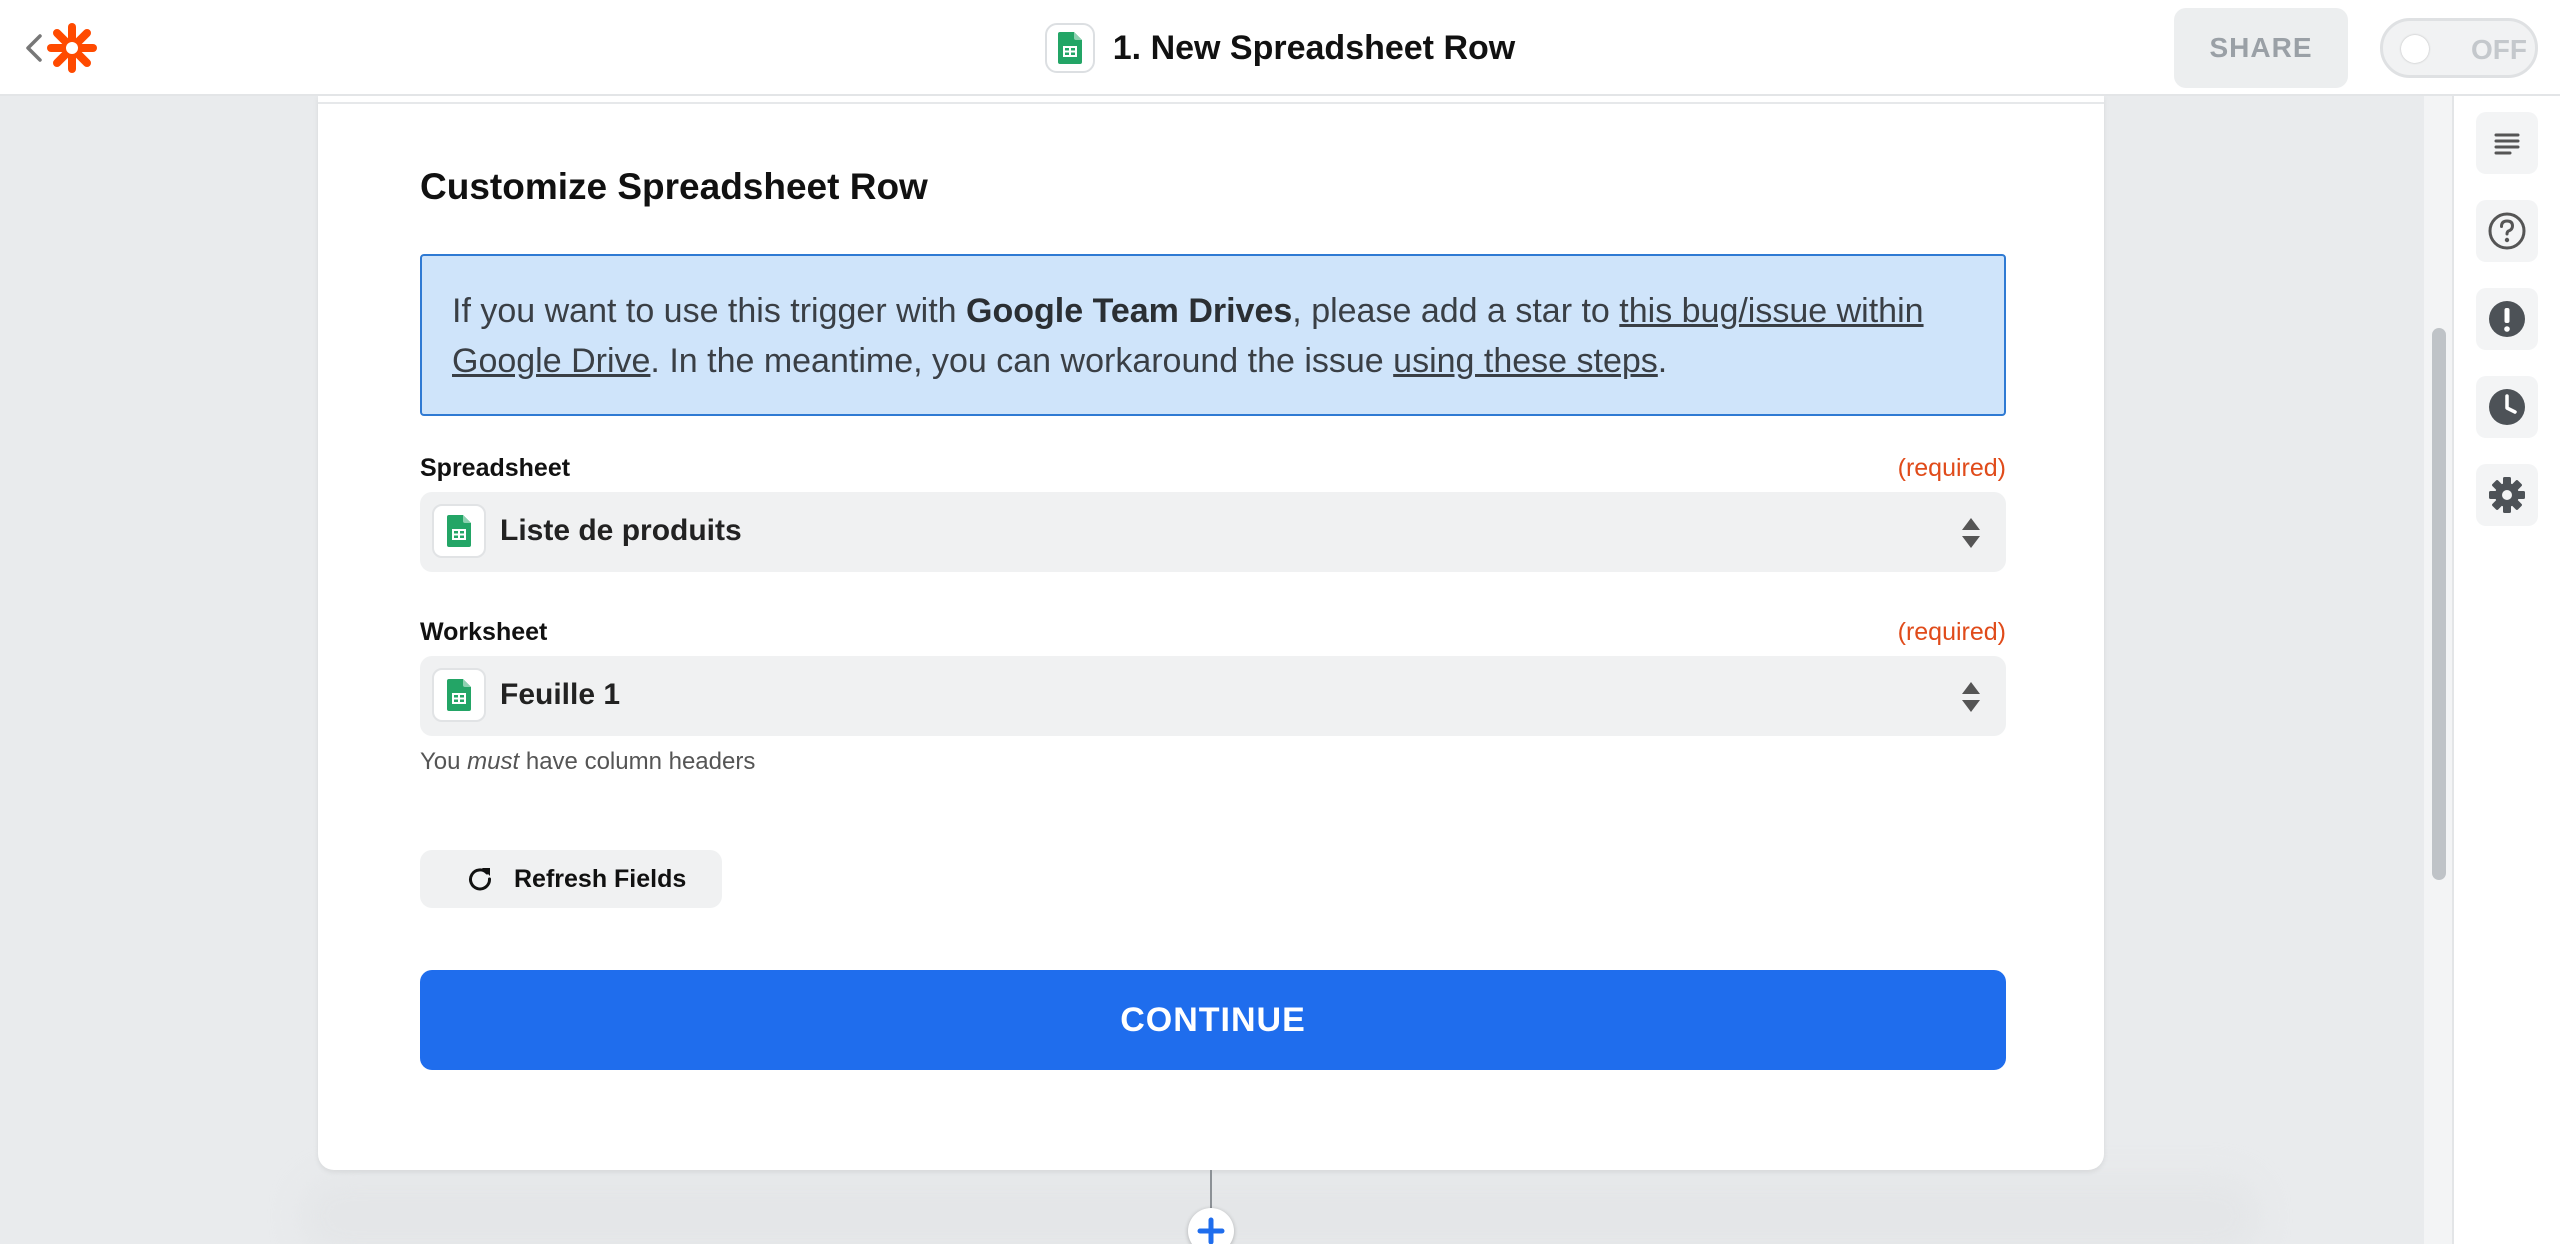 The image size is (2560, 1244). I want to click on refresh-fields-button: Refresh Fields, so click(571, 879).